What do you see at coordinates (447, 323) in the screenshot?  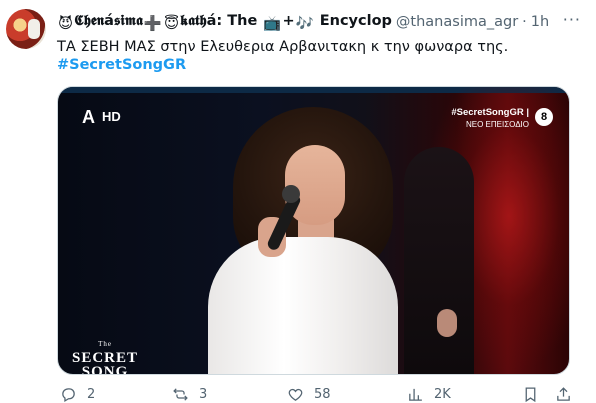 I see `background-person-hand` at bounding box center [447, 323].